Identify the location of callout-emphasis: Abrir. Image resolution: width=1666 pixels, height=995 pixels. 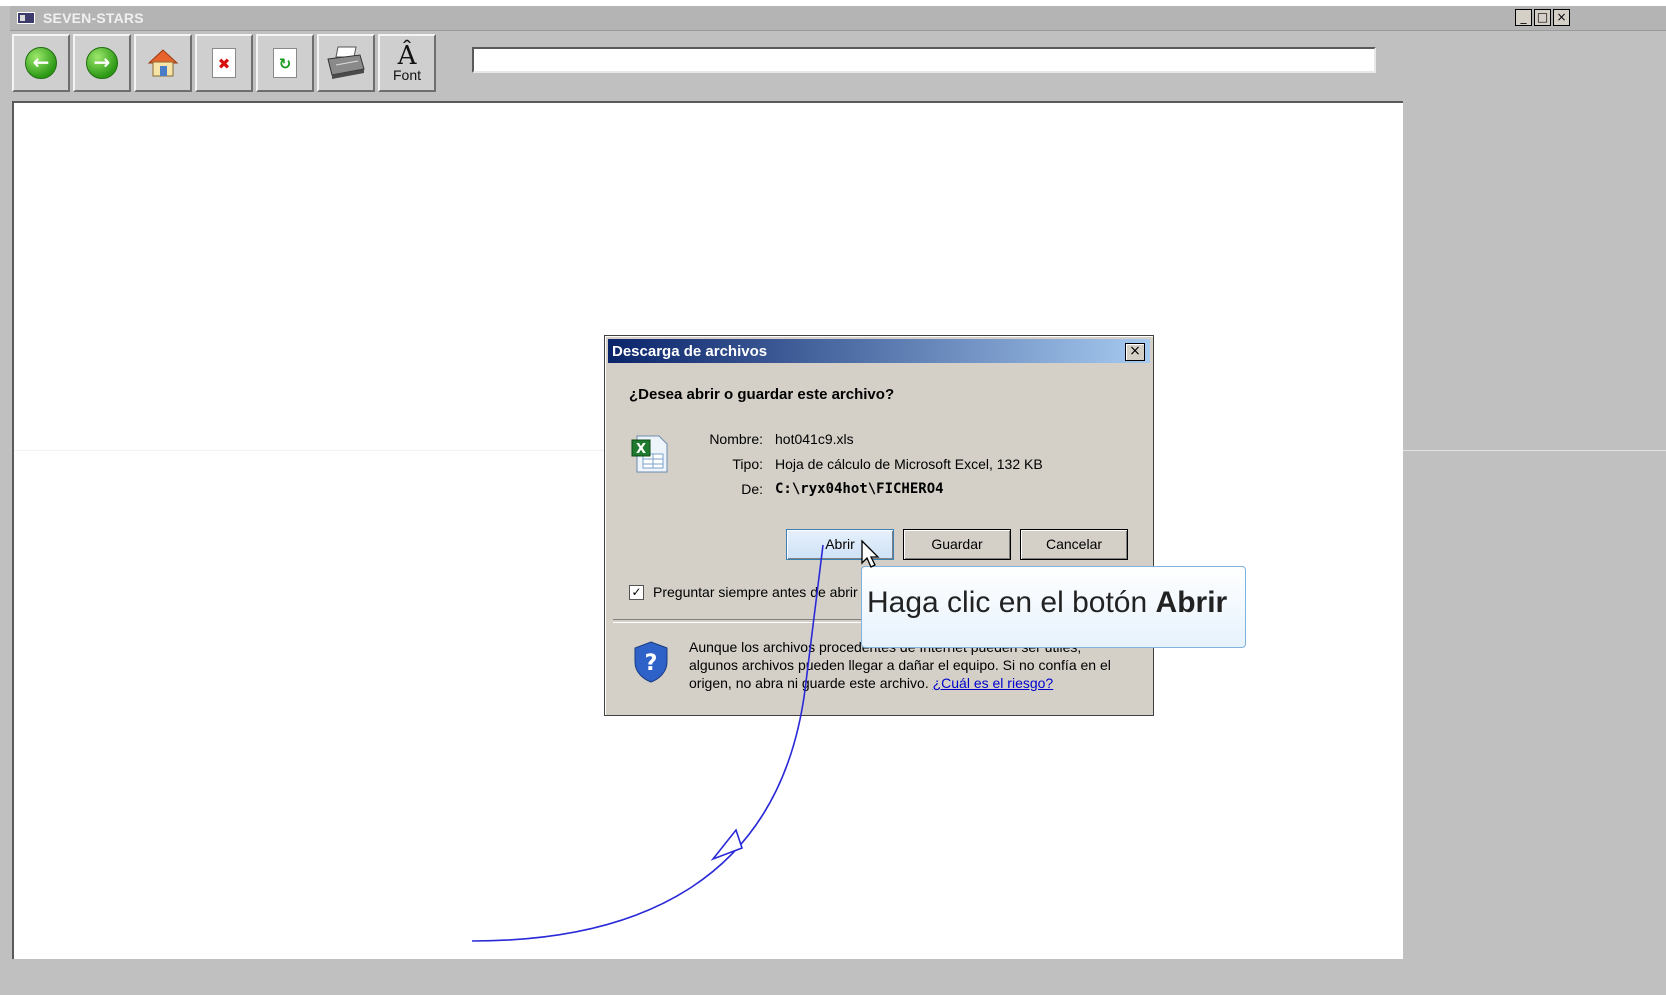
(1191, 602).